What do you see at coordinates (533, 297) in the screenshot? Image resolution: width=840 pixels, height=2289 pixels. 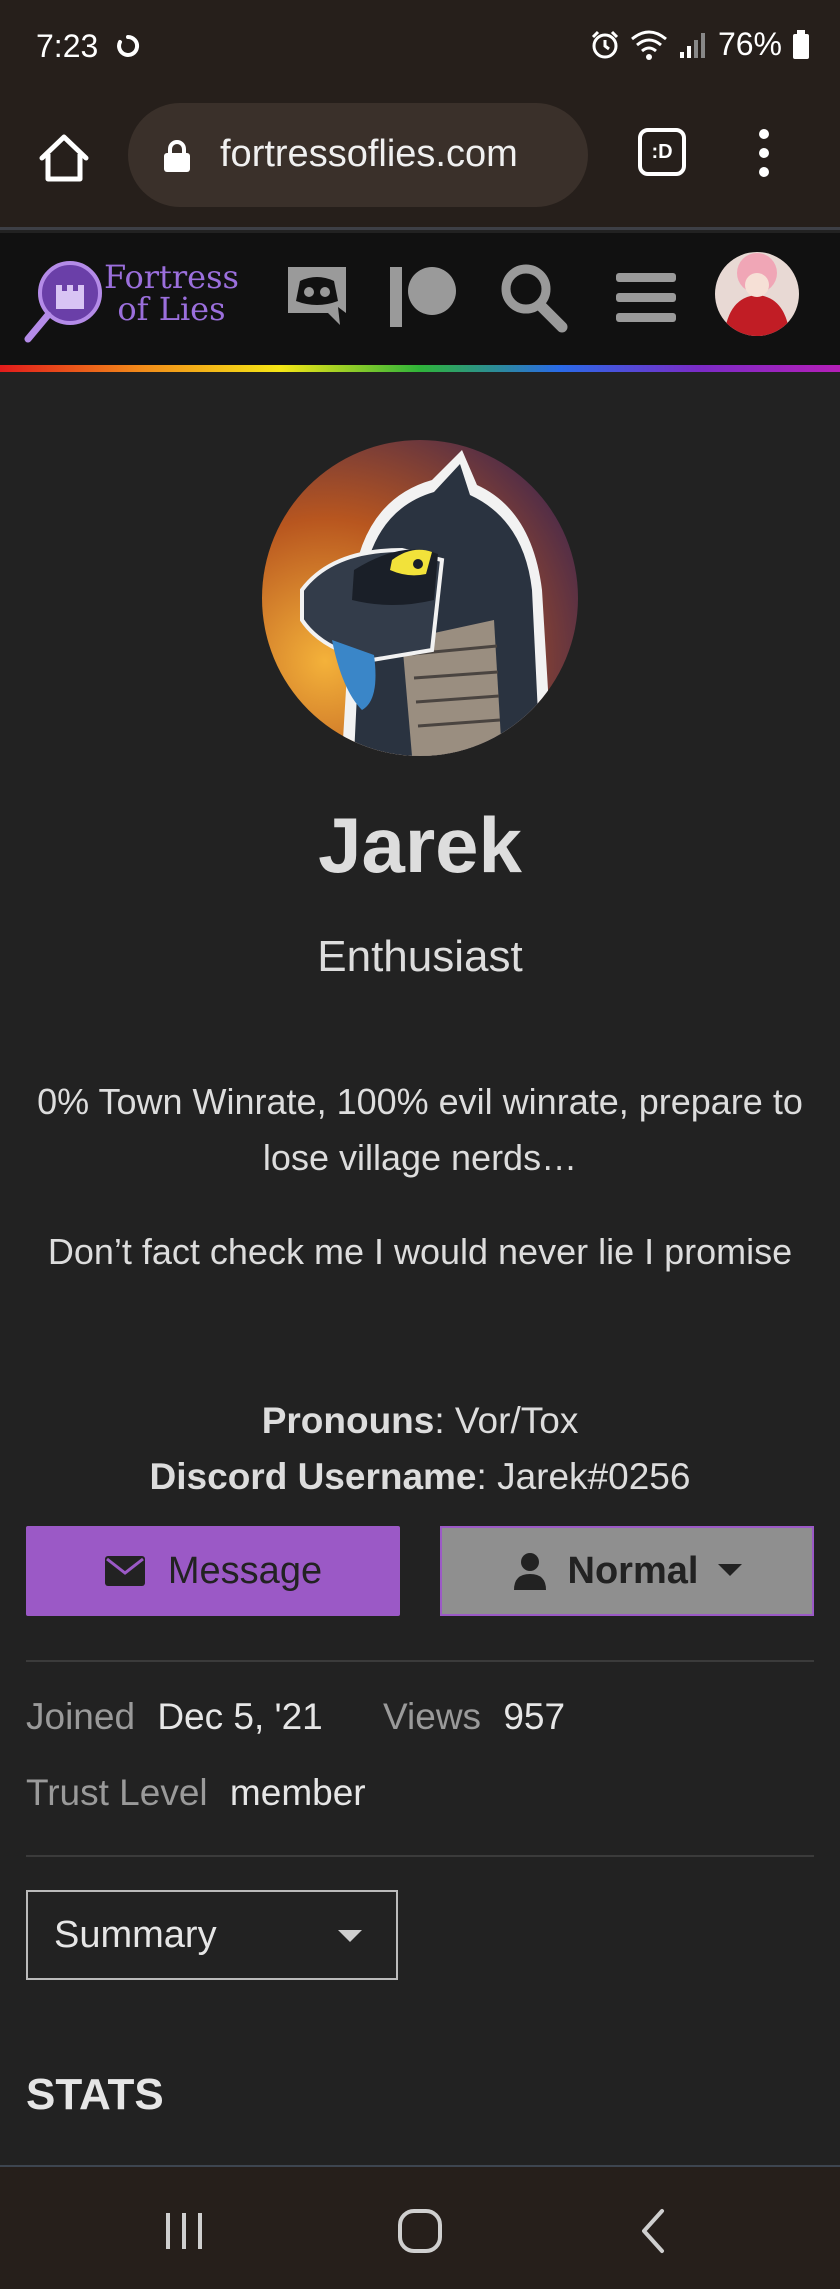 I see `search-icon` at bounding box center [533, 297].